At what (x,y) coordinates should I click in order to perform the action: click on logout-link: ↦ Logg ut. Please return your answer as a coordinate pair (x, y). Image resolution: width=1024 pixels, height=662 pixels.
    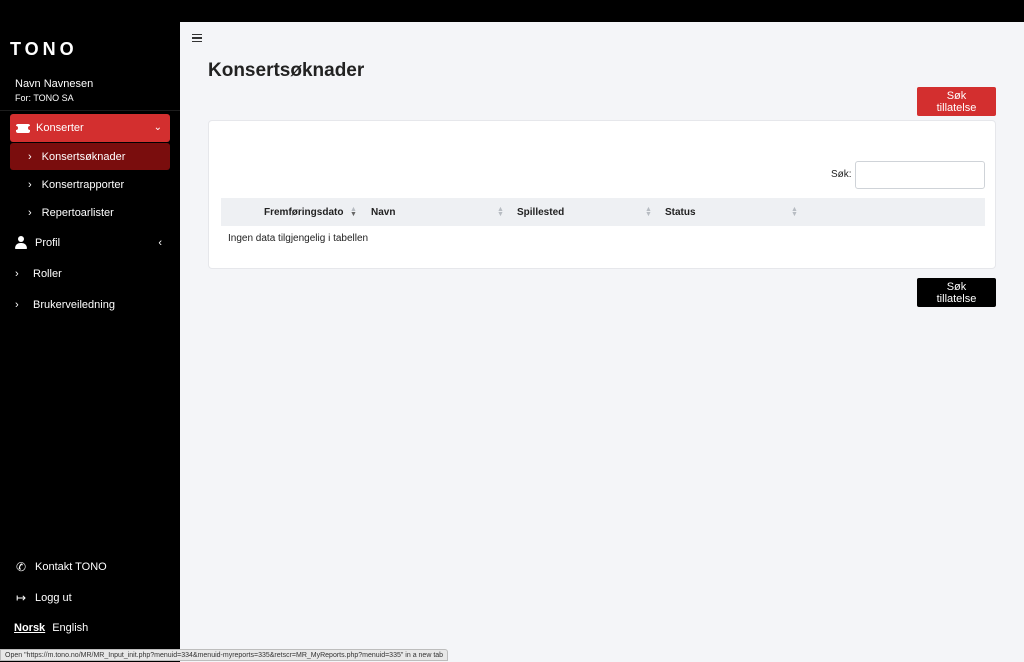
    Looking at the image, I should click on (43, 598).